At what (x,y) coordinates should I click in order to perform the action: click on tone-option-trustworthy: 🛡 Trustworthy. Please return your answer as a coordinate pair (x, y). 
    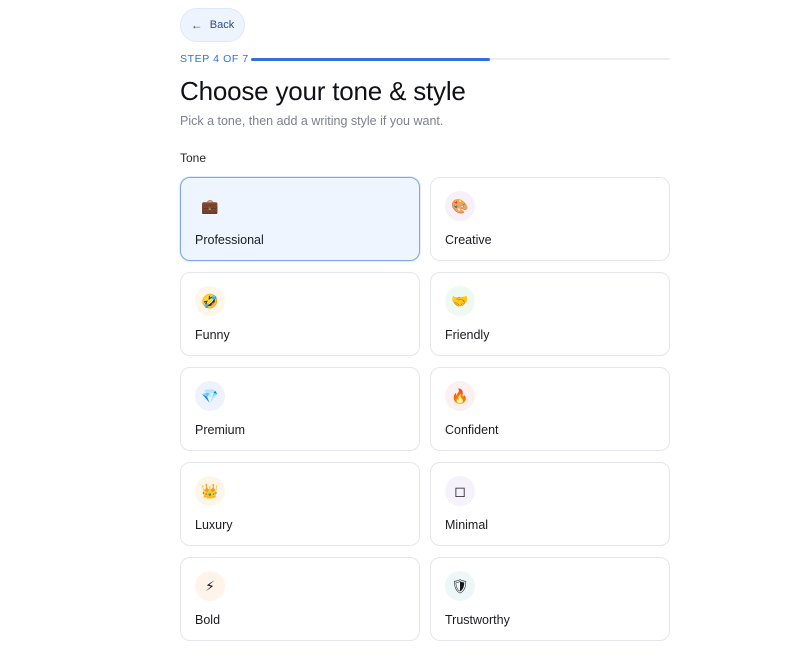
    Looking at the image, I should click on (550, 599).